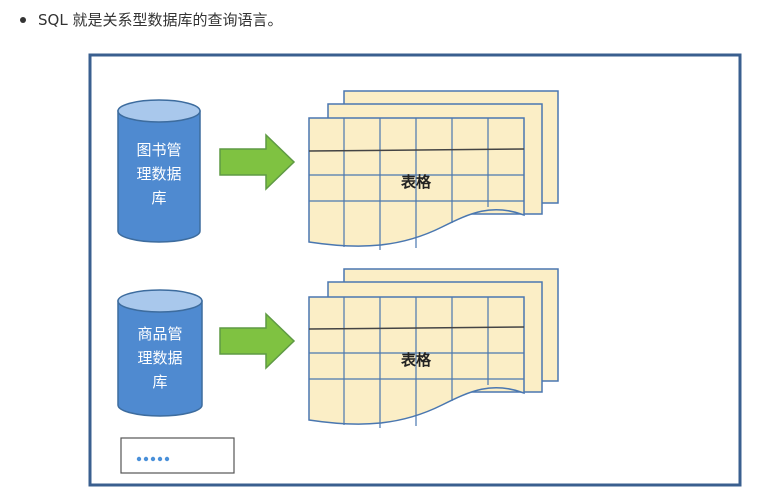 Image resolution: width=779 pixels, height=497 pixels. I want to click on database-label-line-1: 图书管, so click(158, 150).